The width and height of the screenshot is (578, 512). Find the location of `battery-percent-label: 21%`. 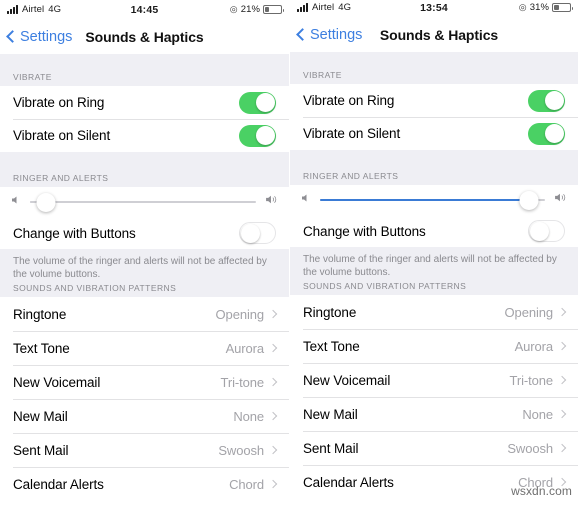

battery-percent-label: 21% is located at coordinates (250, 9).